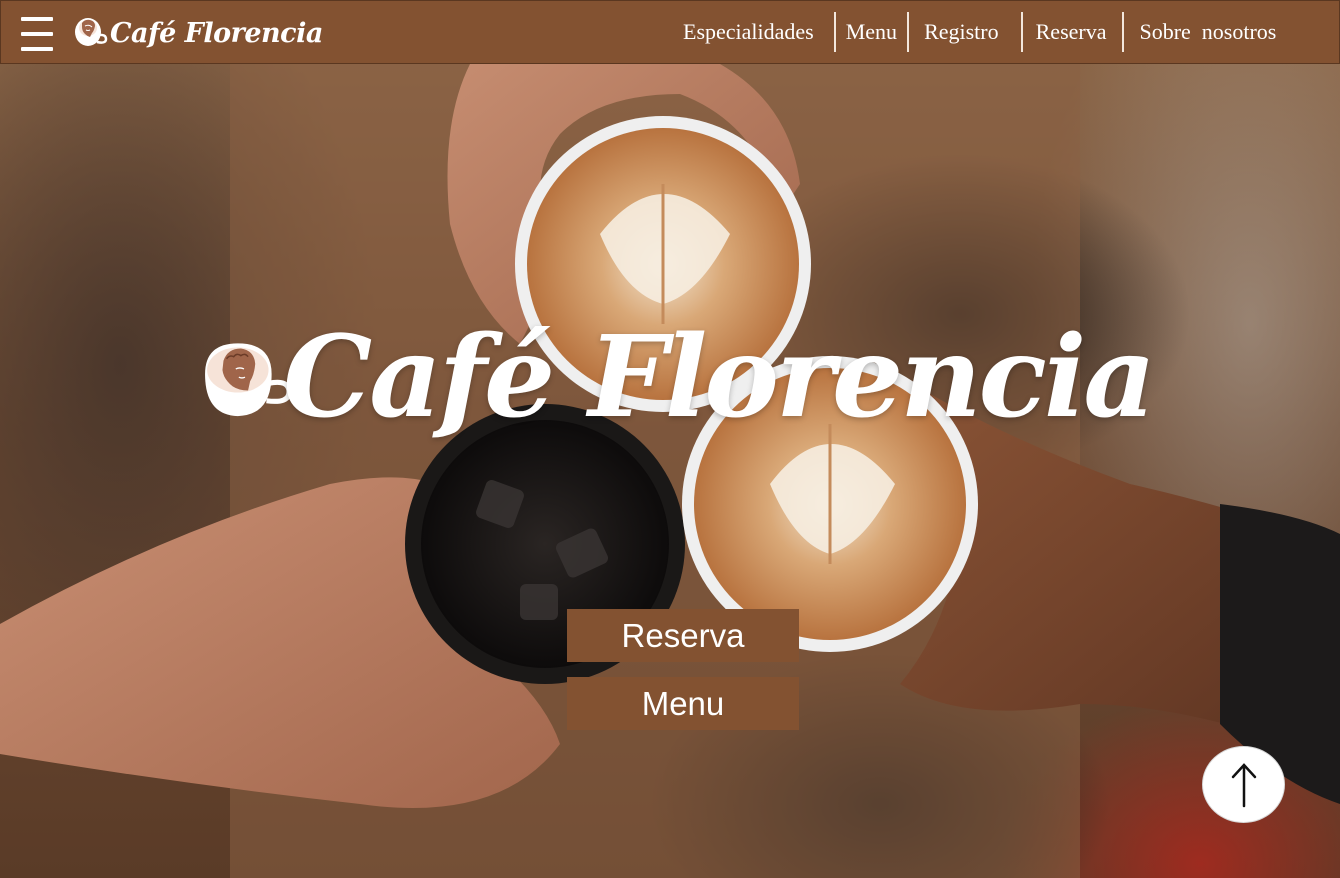 Image resolution: width=1340 pixels, height=878 pixels. What do you see at coordinates (216, 33) in the screenshot?
I see `brand-name: Café Florencia` at bounding box center [216, 33].